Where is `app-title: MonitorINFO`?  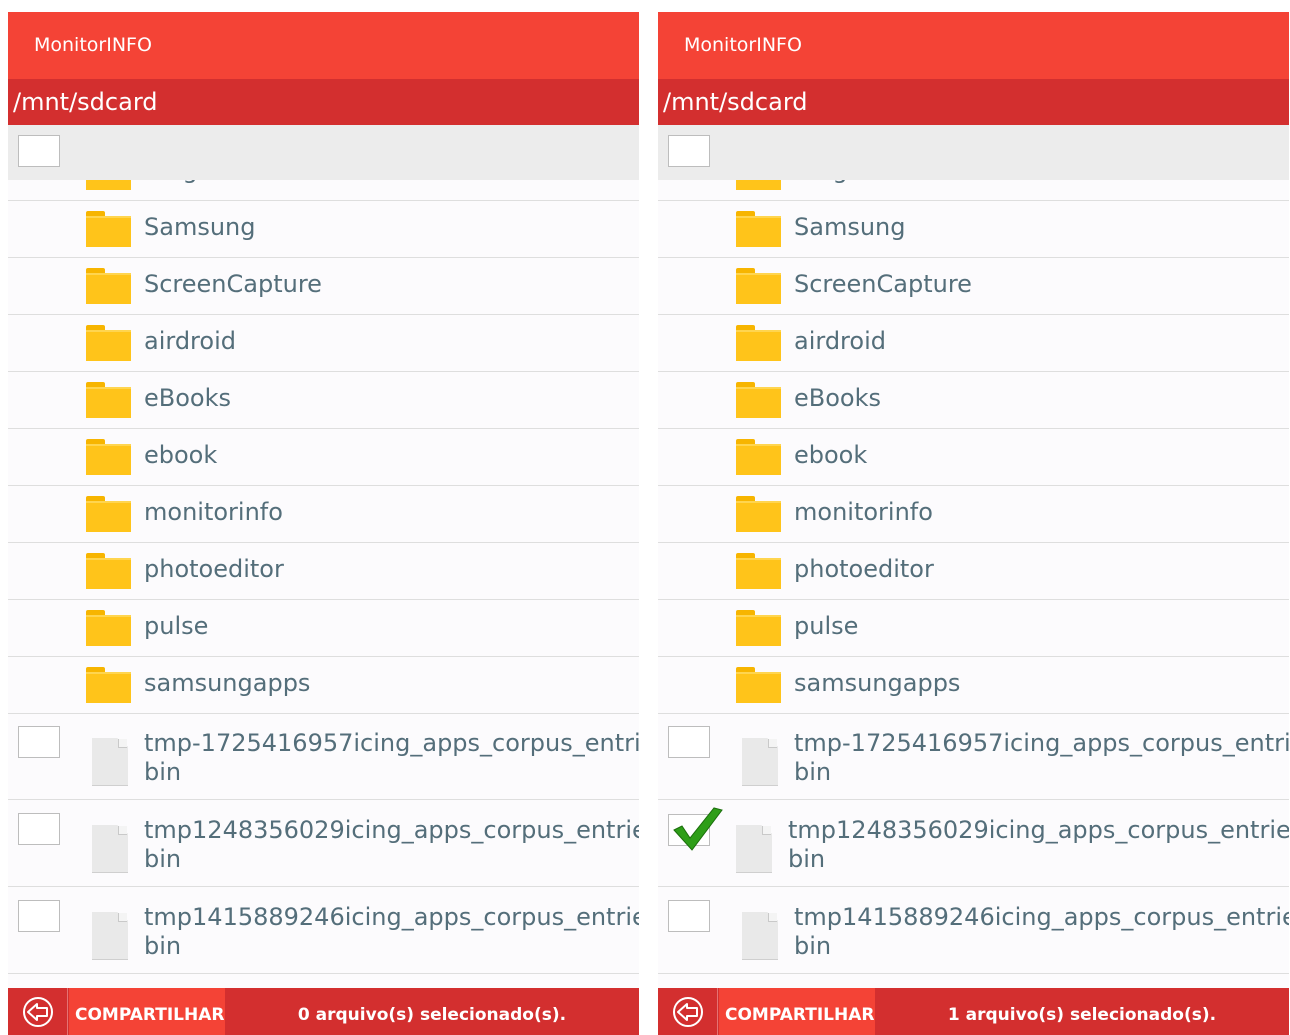 app-title: MonitorINFO is located at coordinates (973, 45).